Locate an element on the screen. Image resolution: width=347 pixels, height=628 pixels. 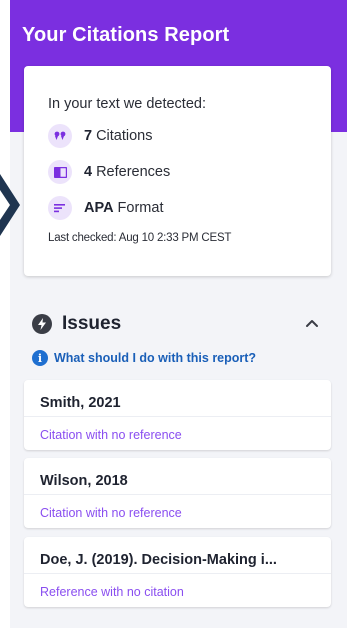
issue-card: Wilson, 2018 Citation with no reference is located at coordinates (177, 493).